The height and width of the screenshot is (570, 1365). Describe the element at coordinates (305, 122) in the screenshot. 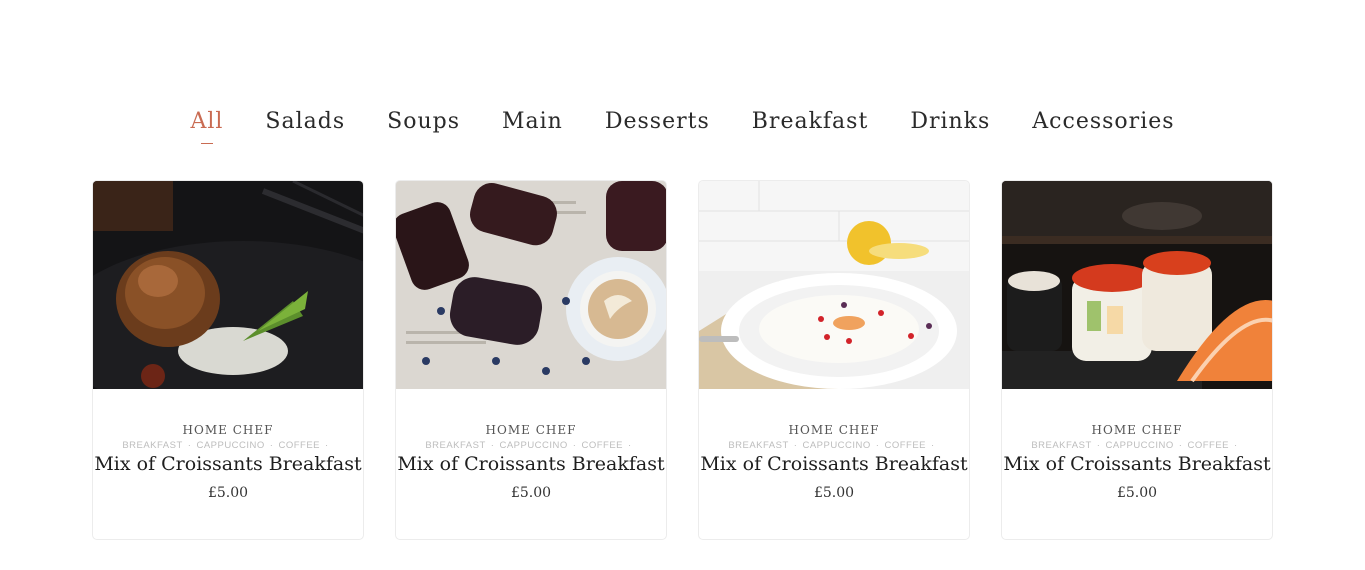

I see `tab-salads: Salads` at that location.